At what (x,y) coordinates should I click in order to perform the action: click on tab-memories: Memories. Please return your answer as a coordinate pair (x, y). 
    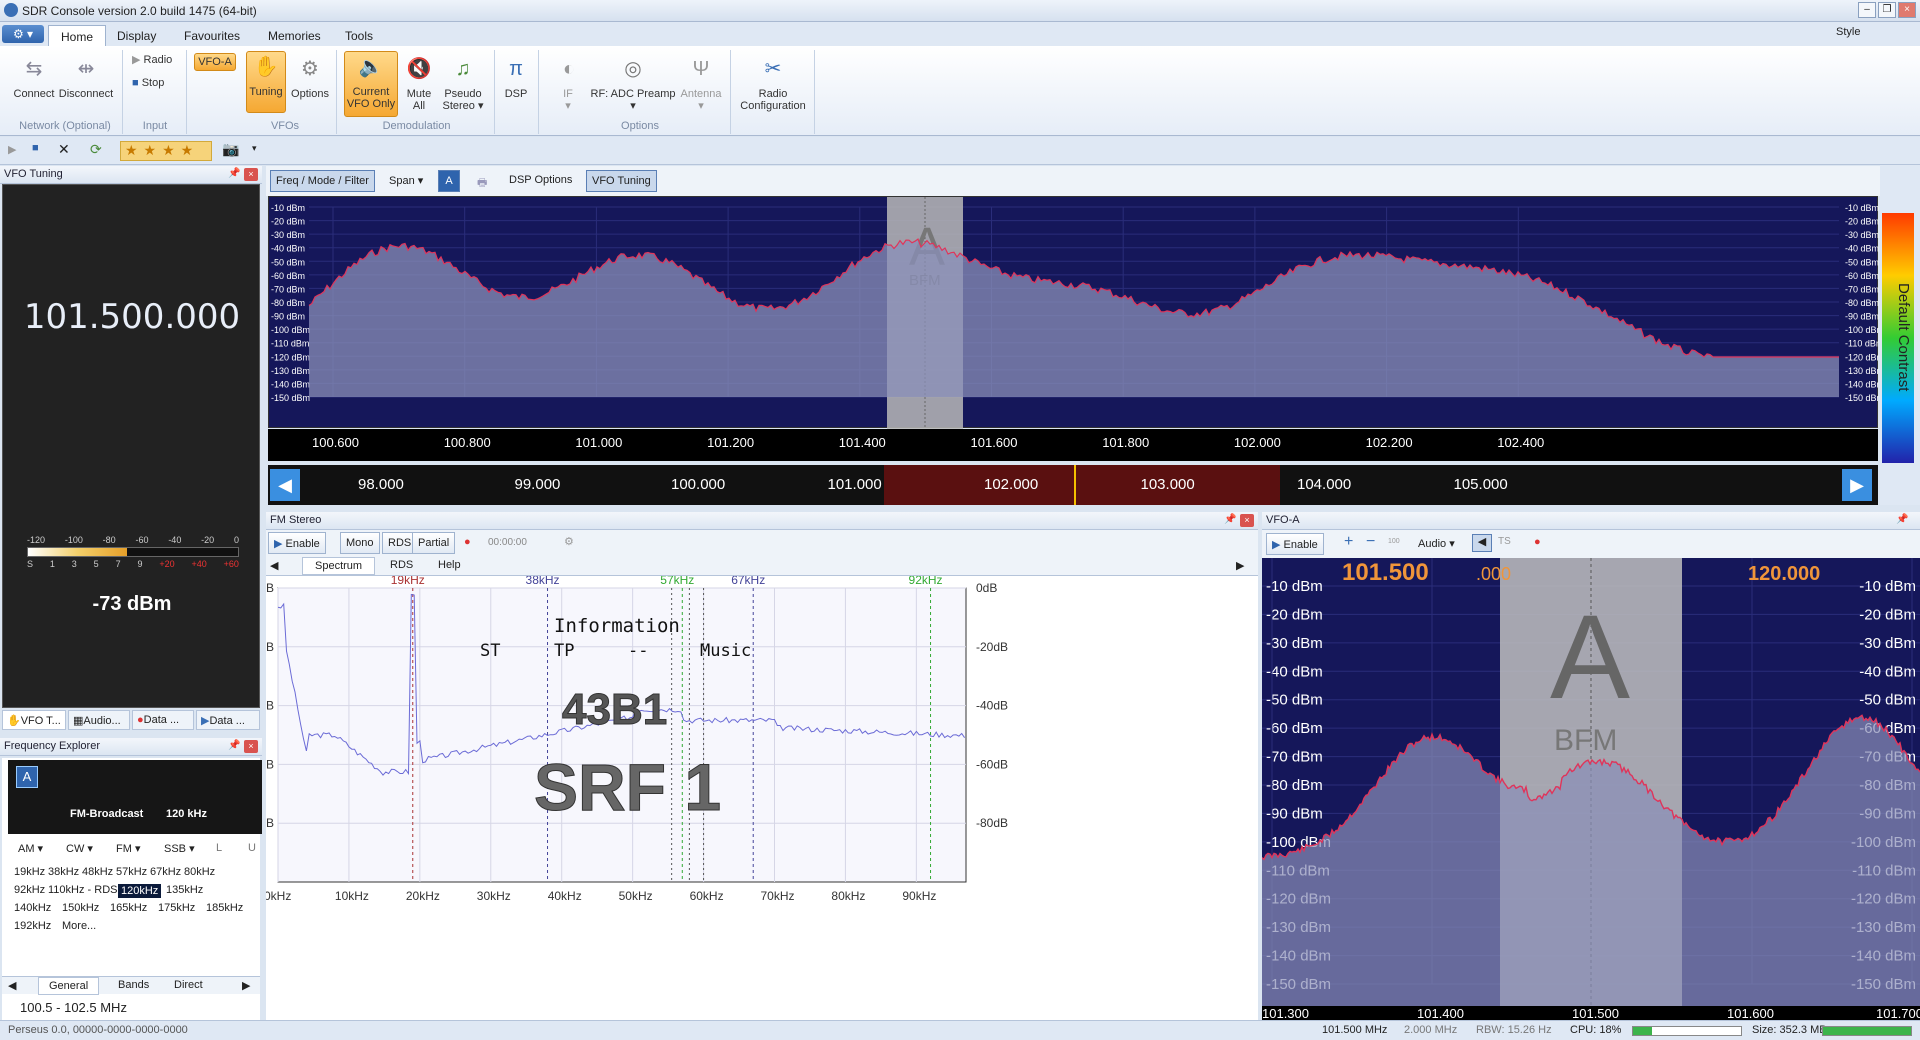
    Looking at the image, I should click on (294, 35).